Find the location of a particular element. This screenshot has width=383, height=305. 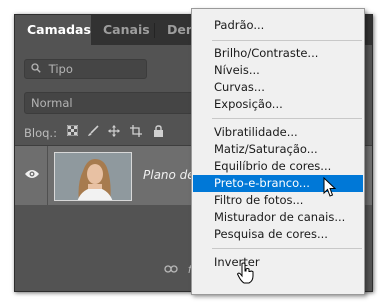

lock-label: Bloq.: is located at coordinates (40, 133).